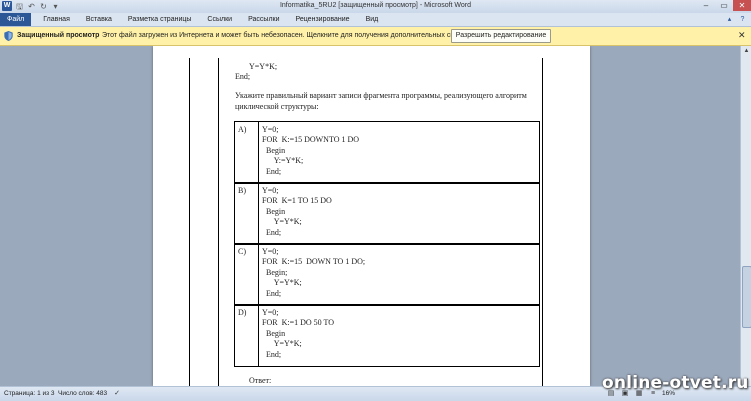 This screenshot has width=751, height=401. What do you see at coordinates (8, 36) in the screenshot?
I see `shield-icon` at bounding box center [8, 36].